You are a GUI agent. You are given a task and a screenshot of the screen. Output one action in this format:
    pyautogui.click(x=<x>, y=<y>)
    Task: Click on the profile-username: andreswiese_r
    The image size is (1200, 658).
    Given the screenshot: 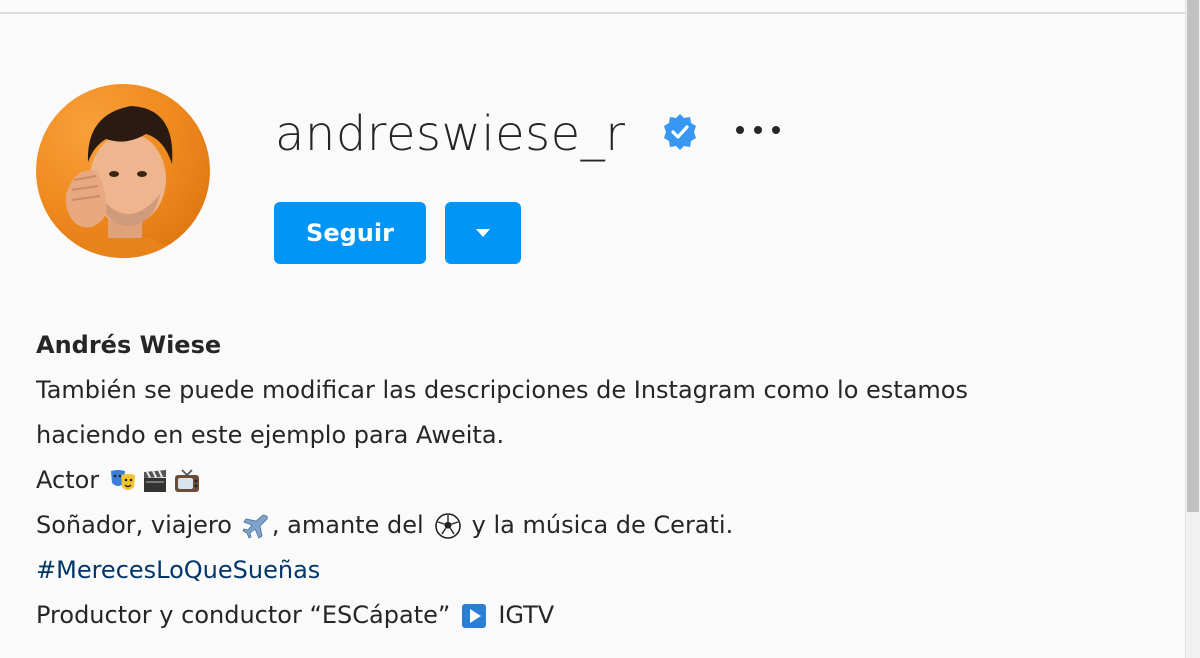 What is the action you would take?
    pyautogui.click(x=450, y=134)
    